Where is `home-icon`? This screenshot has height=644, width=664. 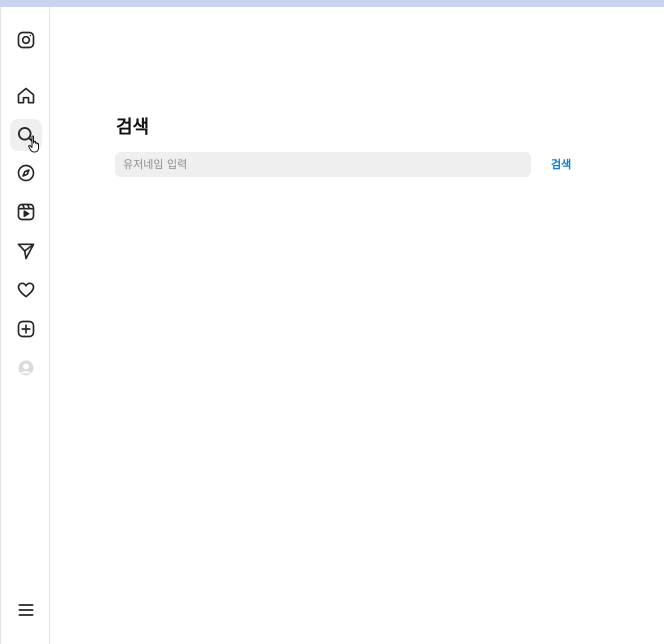 home-icon is located at coordinates (26, 96).